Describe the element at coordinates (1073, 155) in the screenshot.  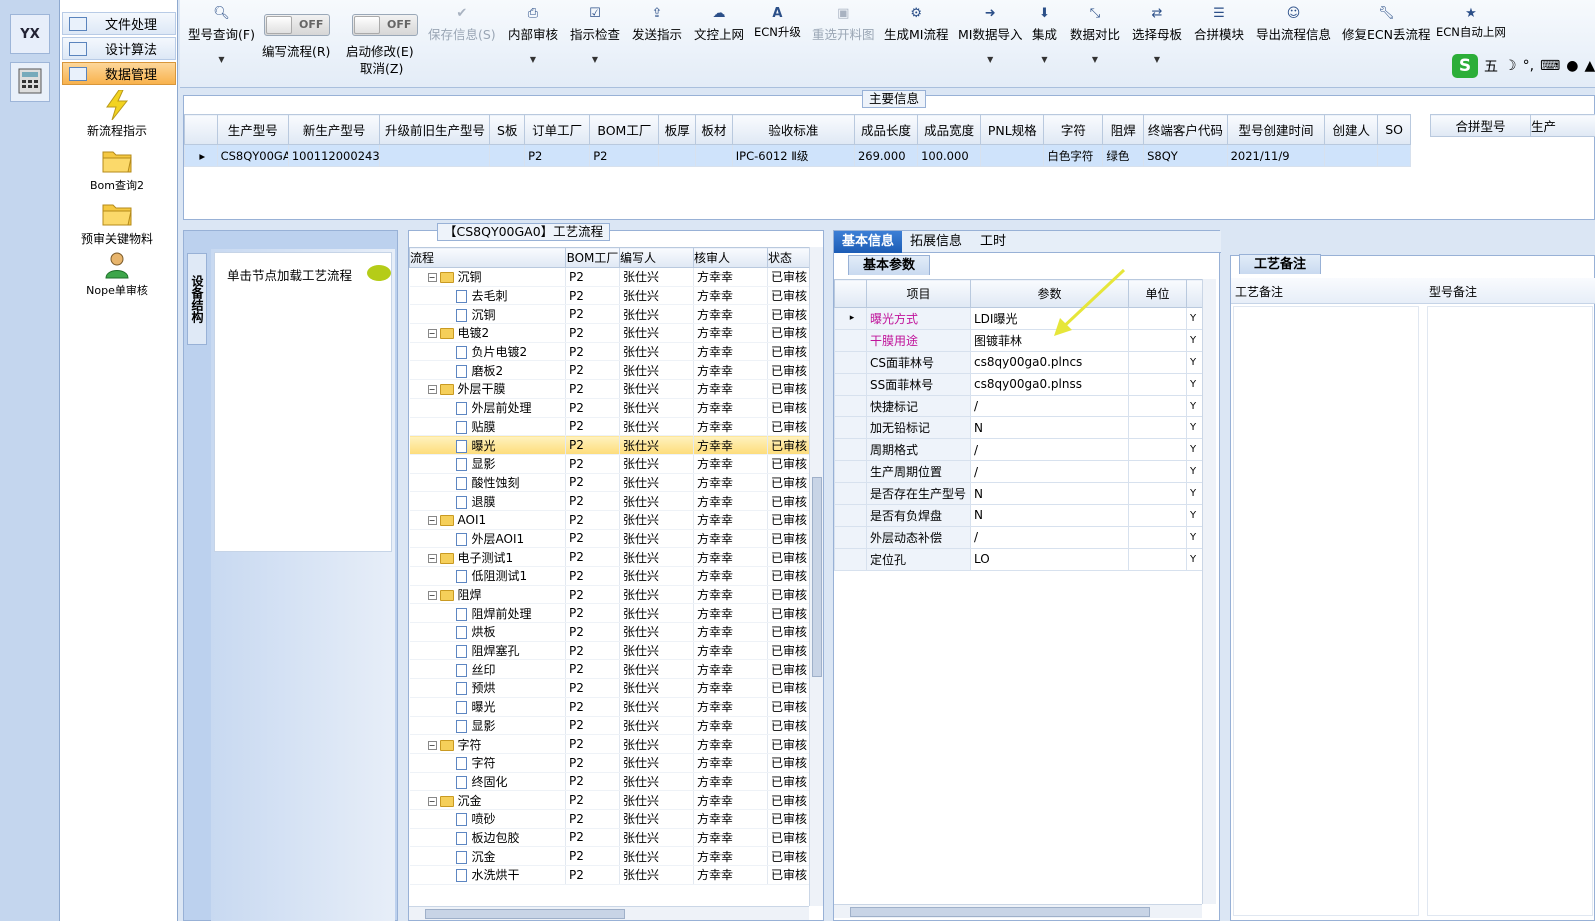
I see `table-cell: 白色字符` at that location.